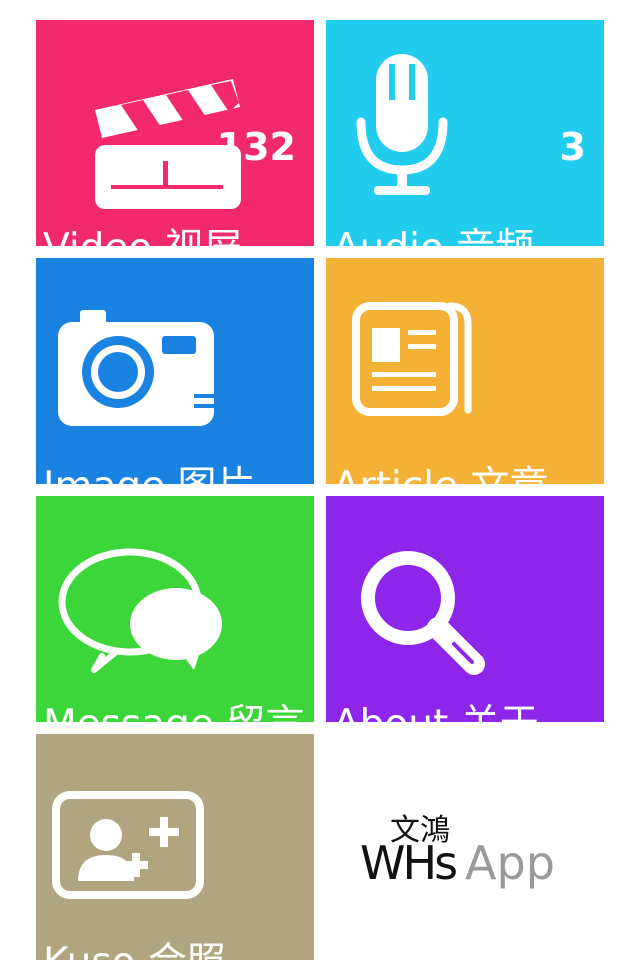 This screenshot has height=960, width=640. What do you see at coordinates (143, 235) in the screenshot?
I see `tile-video-label: Video 视屏` at bounding box center [143, 235].